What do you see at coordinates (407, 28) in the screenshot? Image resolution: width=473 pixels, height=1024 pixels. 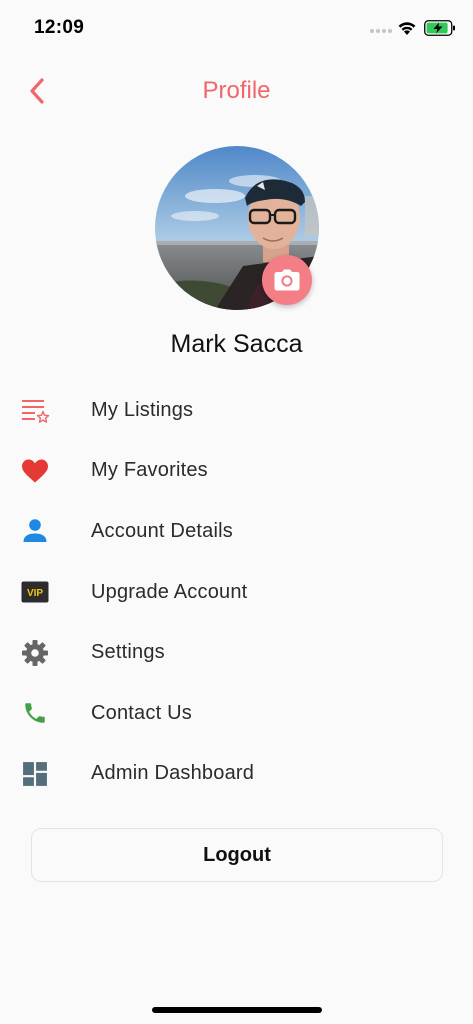 I see `wifi-icon` at bounding box center [407, 28].